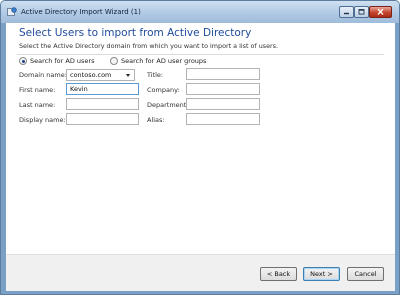  Describe the element at coordinates (200, 272) in the screenshot. I see `wizard-footer: < Back Next > Cancel` at that location.